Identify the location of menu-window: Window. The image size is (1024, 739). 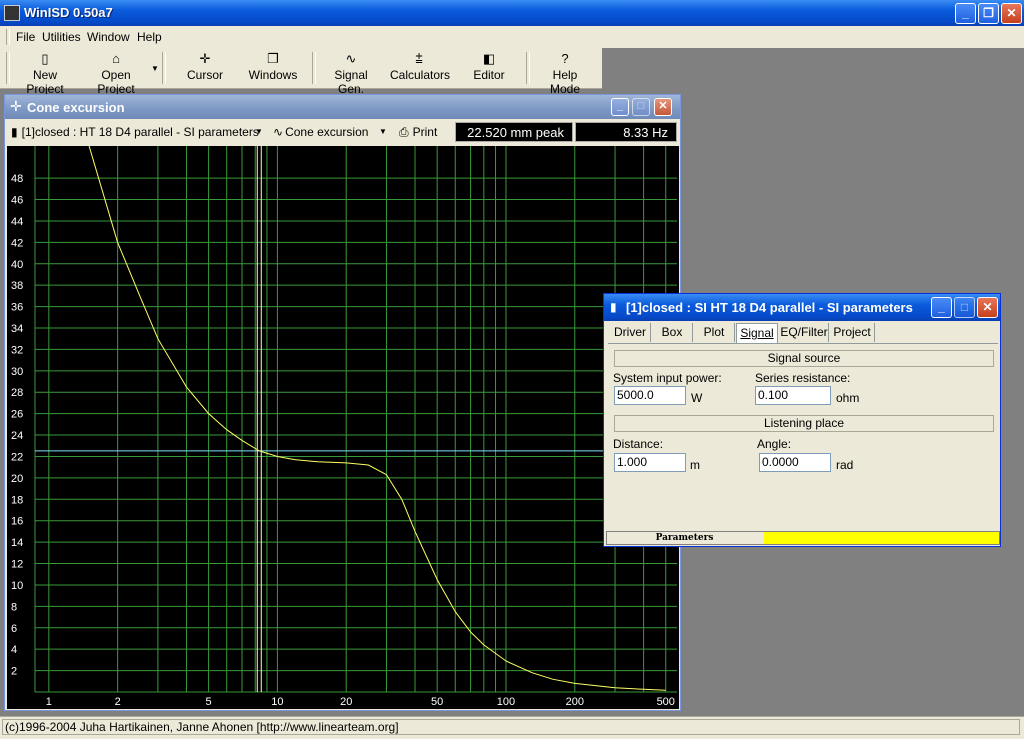
(108, 37).